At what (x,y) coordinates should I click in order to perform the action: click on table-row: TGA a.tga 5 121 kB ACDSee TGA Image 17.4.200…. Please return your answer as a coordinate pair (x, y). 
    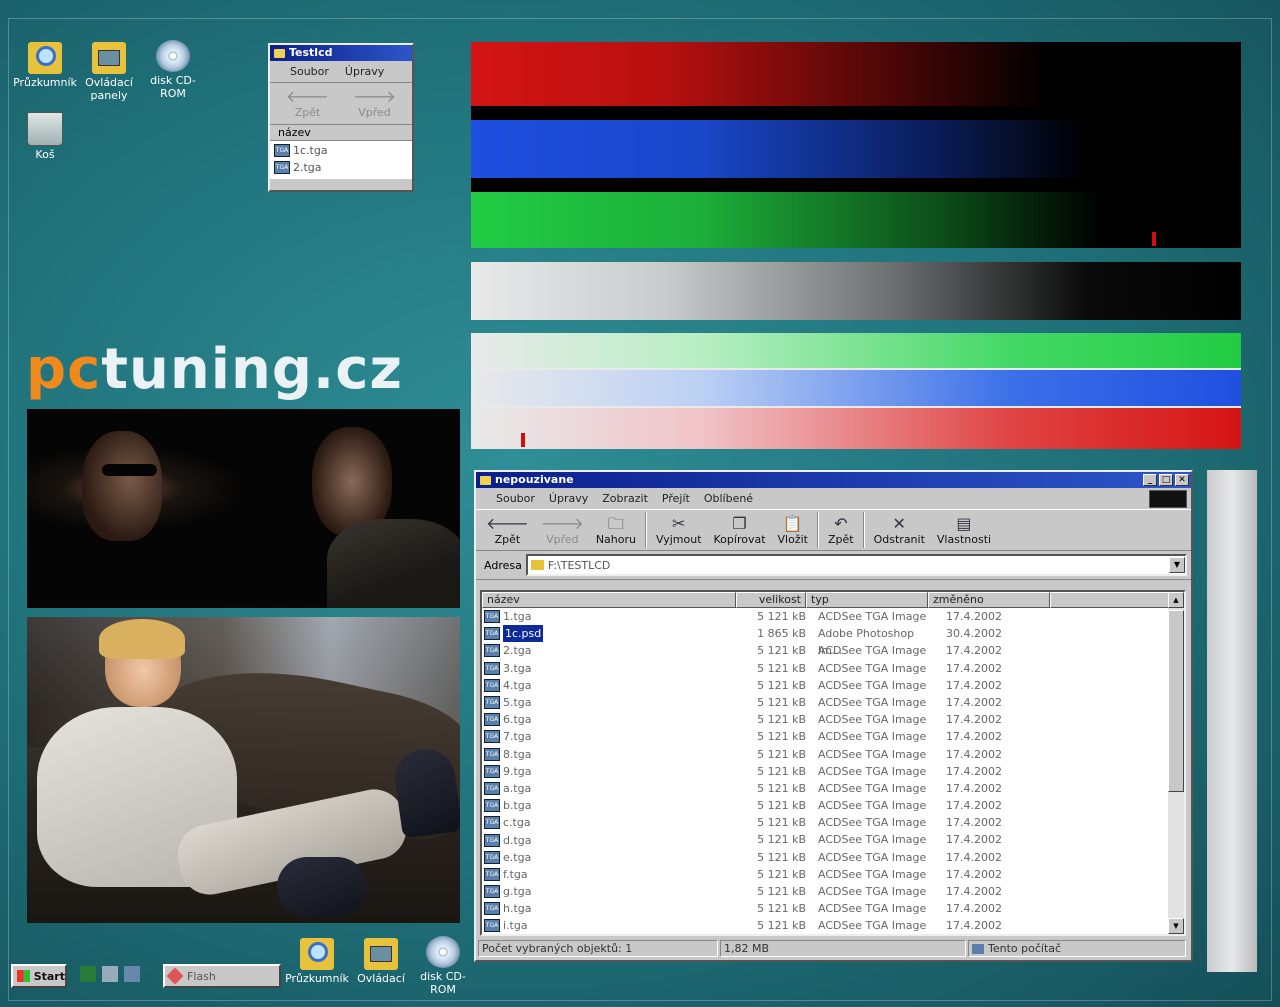
    Looking at the image, I should click on (833, 788).